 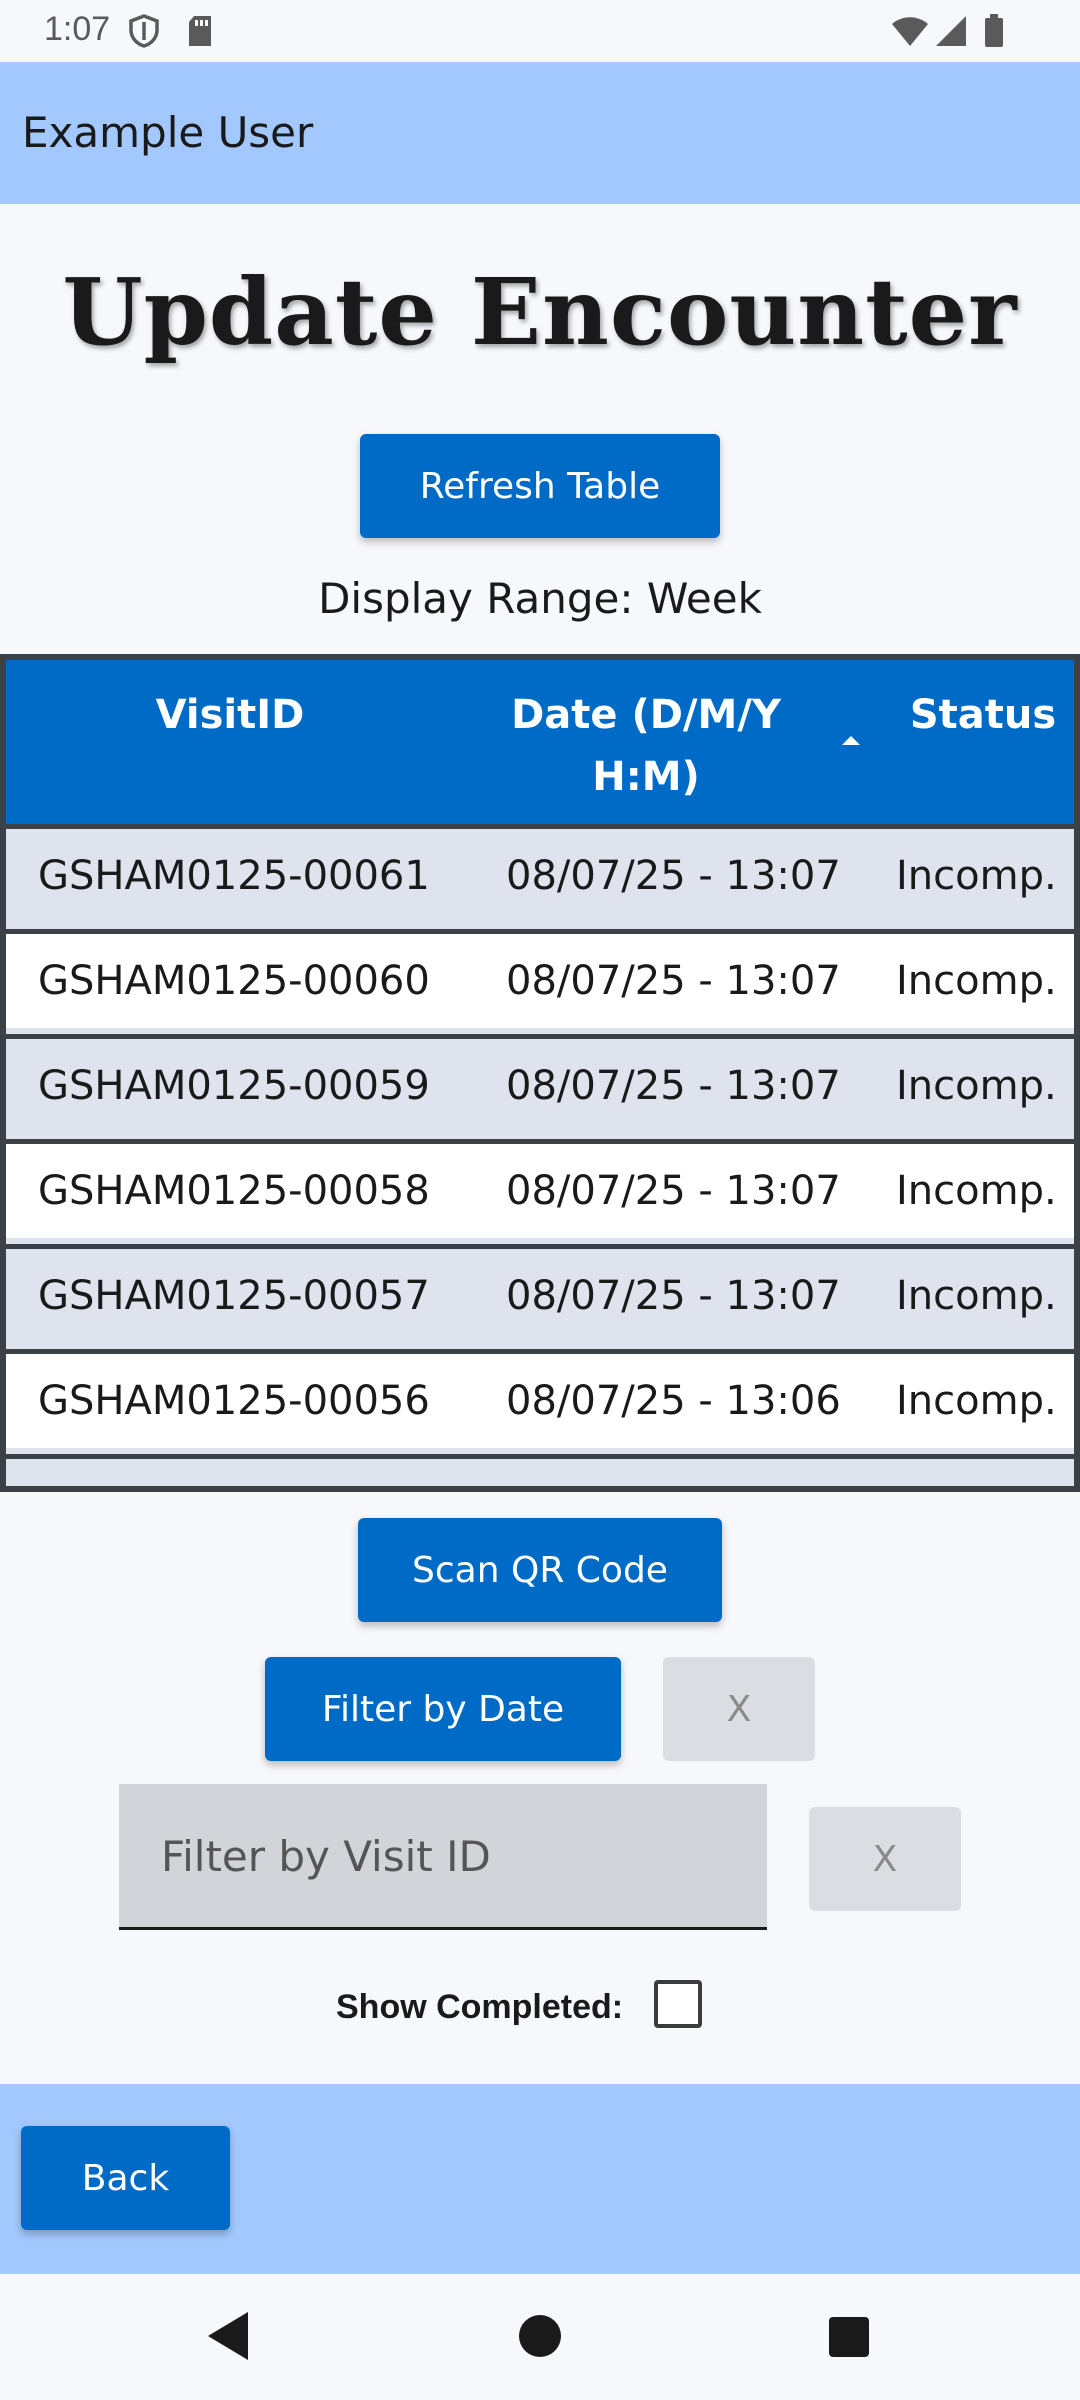 I want to click on table-row: GSHAM0125-00057 08/07/25 - 13:07 Incomp., so click(x=540, y=1293).